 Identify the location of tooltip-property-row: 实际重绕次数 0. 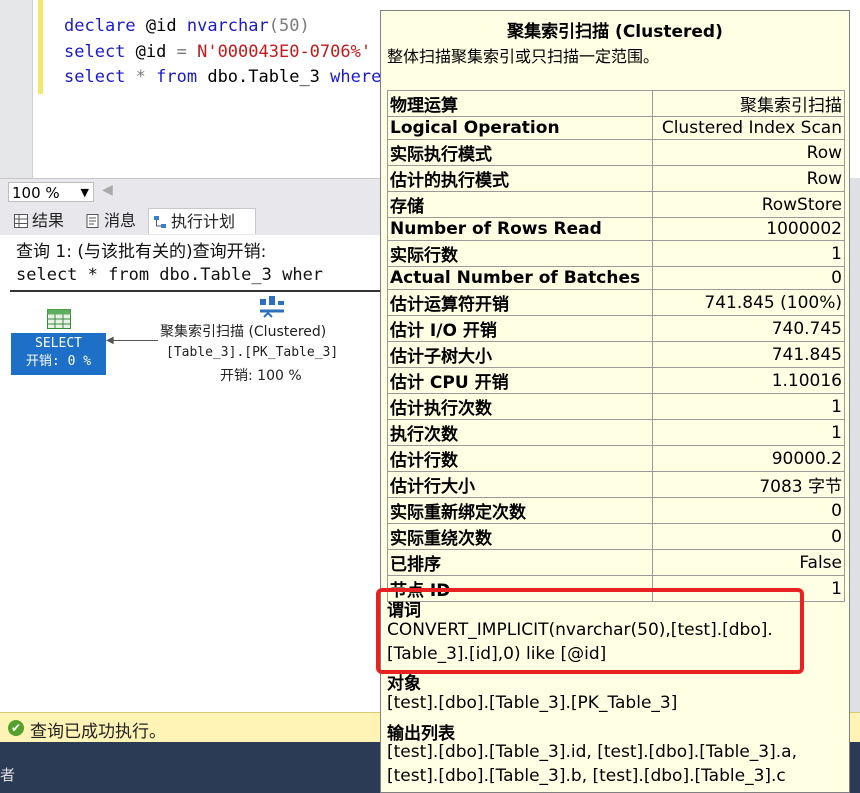
(616, 536).